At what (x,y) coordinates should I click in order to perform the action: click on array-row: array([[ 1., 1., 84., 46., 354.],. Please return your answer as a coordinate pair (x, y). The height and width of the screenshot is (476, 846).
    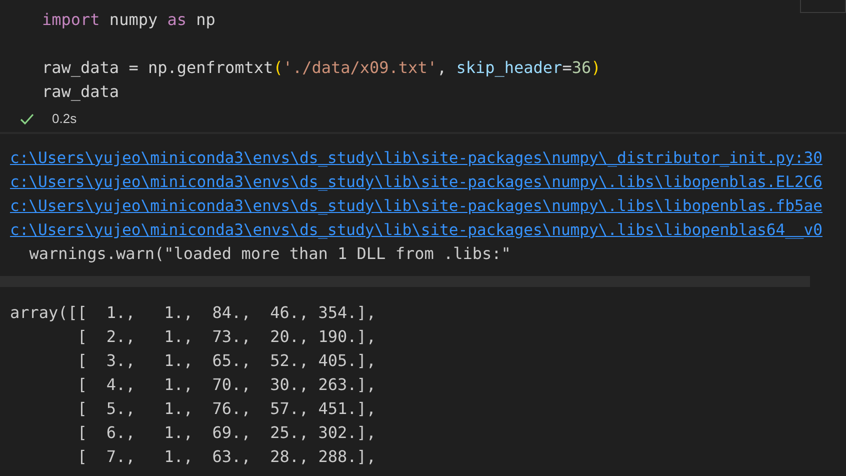
    Looking at the image, I should click on (193, 312).